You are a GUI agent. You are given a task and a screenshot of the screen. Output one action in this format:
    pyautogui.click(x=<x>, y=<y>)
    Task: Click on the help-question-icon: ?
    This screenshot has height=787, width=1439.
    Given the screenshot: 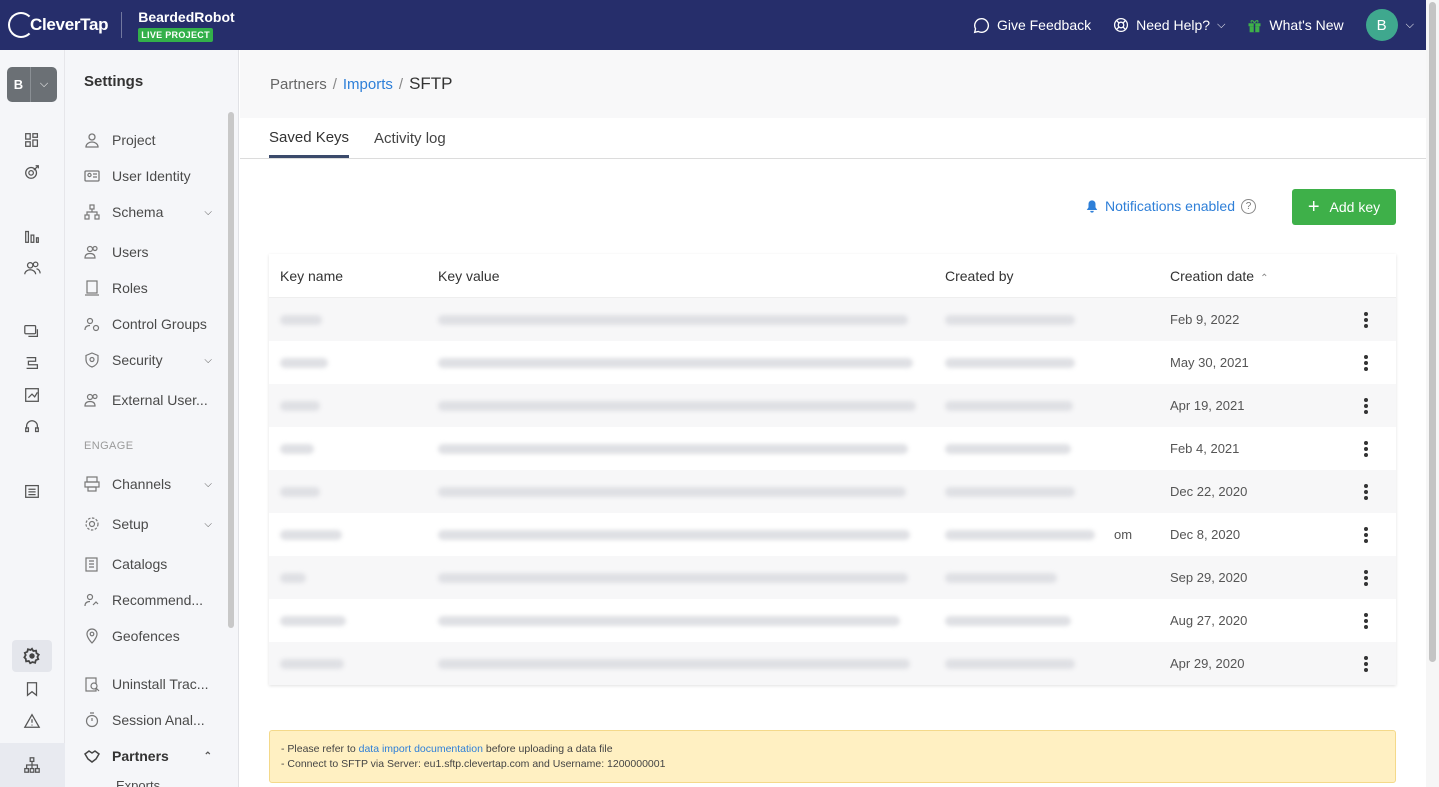 What is the action you would take?
    pyautogui.click(x=1248, y=206)
    